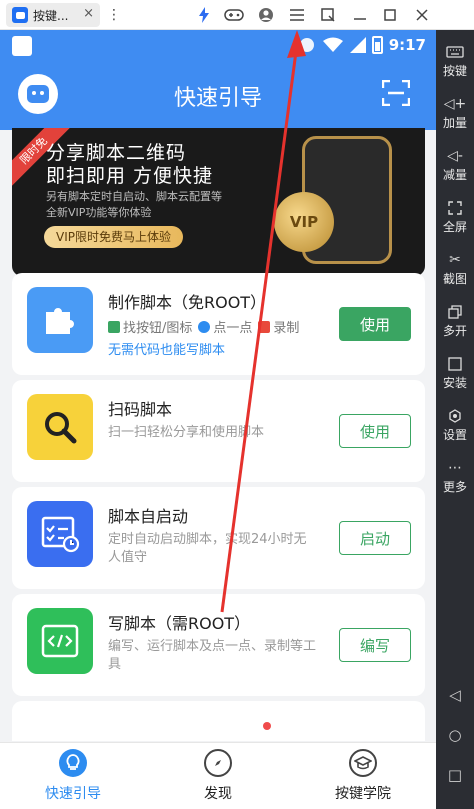  I want to click on nav-quick-guide: 快速引导, so click(73, 776).